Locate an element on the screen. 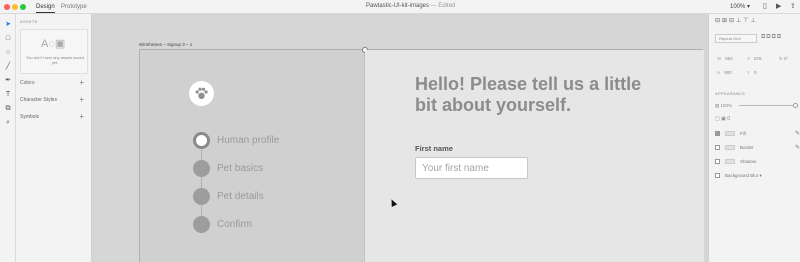 The width and height of the screenshot is (800, 262). add-symbol-icon: + is located at coordinates (81, 116).